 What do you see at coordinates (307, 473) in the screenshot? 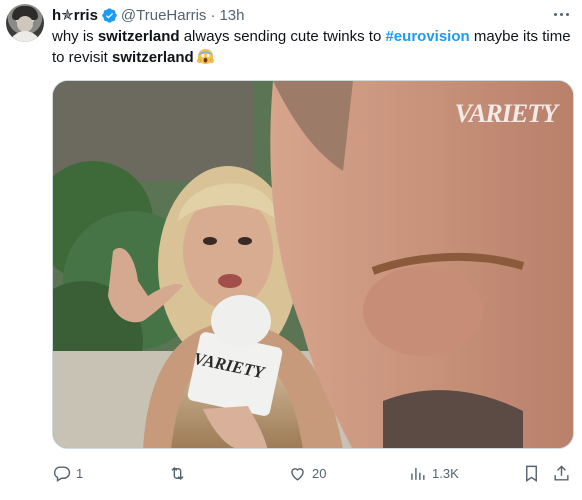
I see `like-button: 20` at bounding box center [307, 473].